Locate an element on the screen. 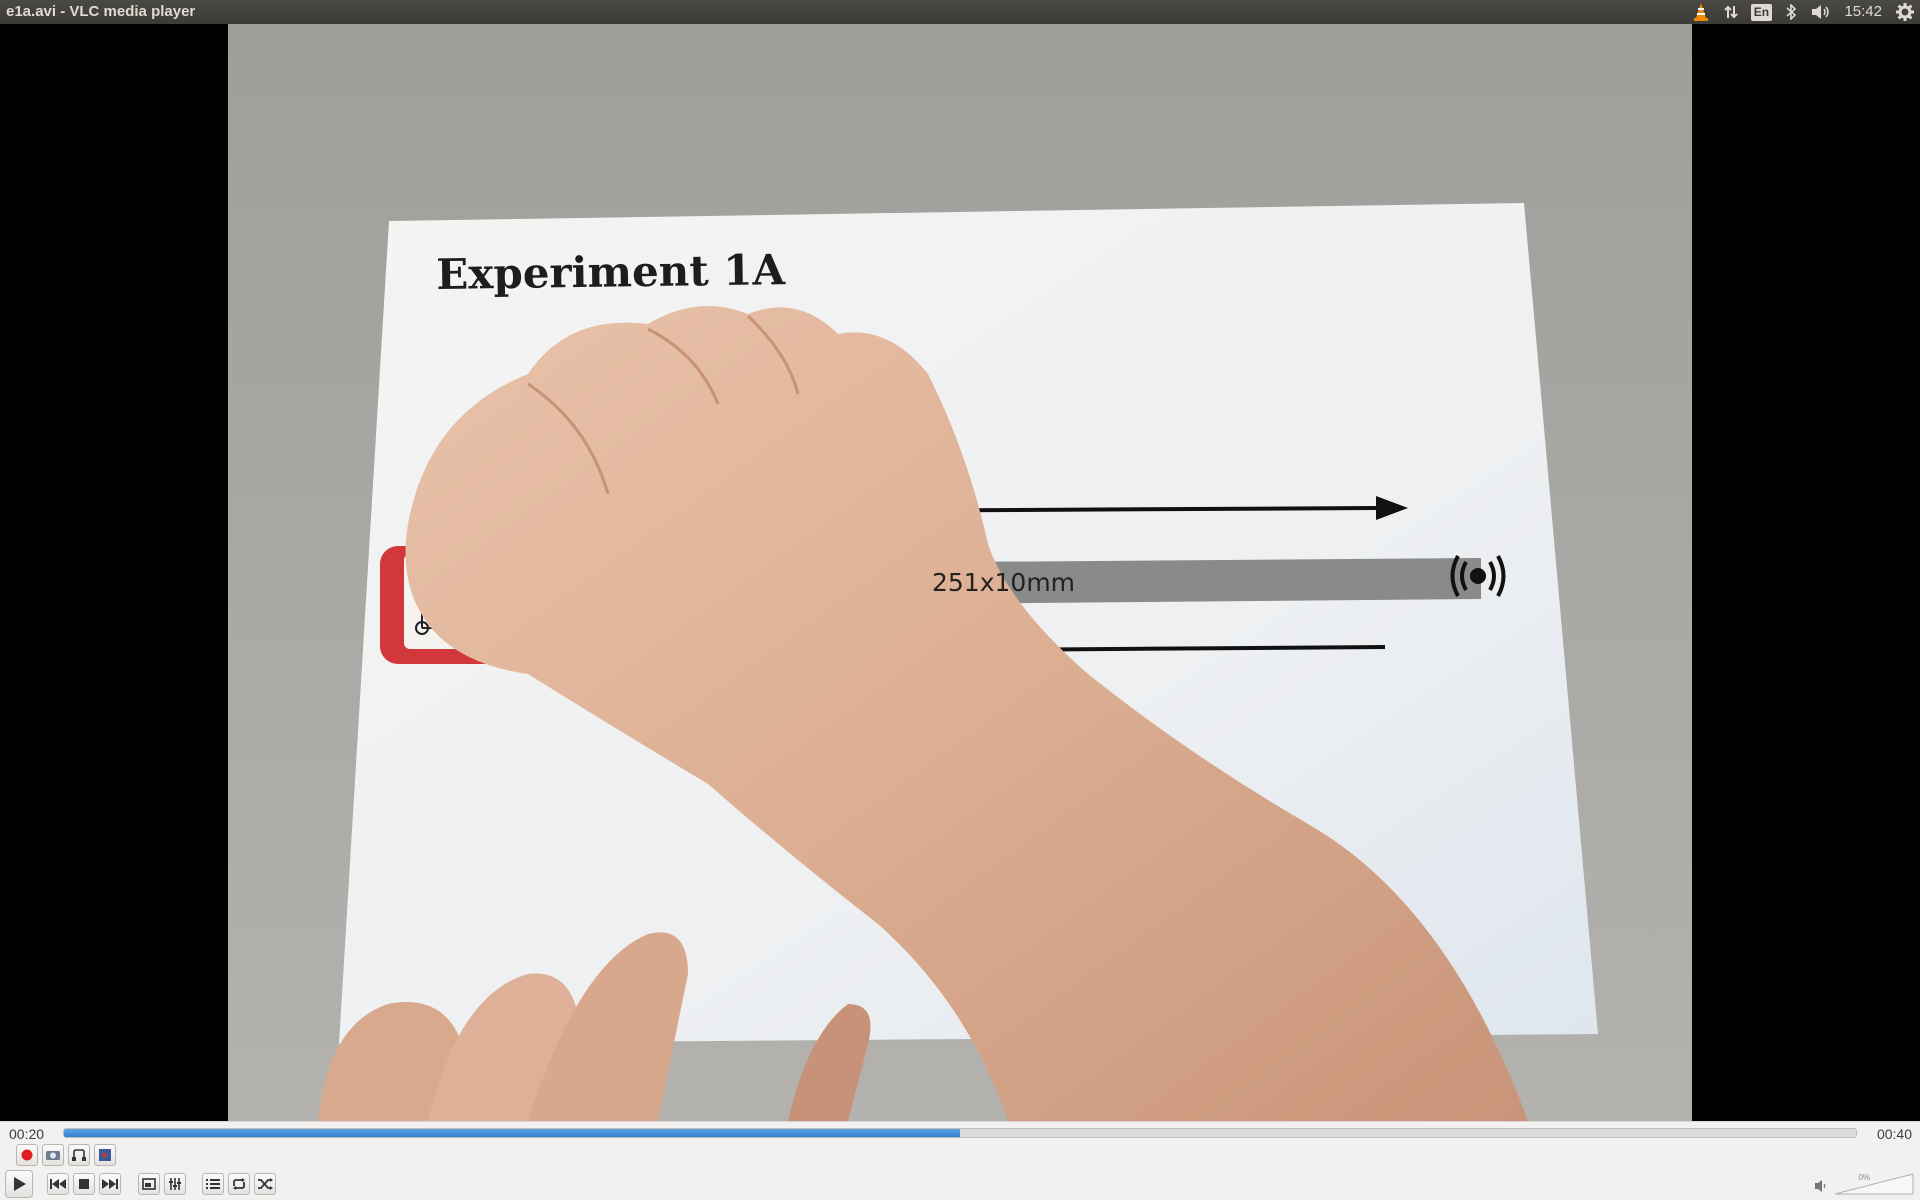  extended-settings-icon is located at coordinates (175, 1184).